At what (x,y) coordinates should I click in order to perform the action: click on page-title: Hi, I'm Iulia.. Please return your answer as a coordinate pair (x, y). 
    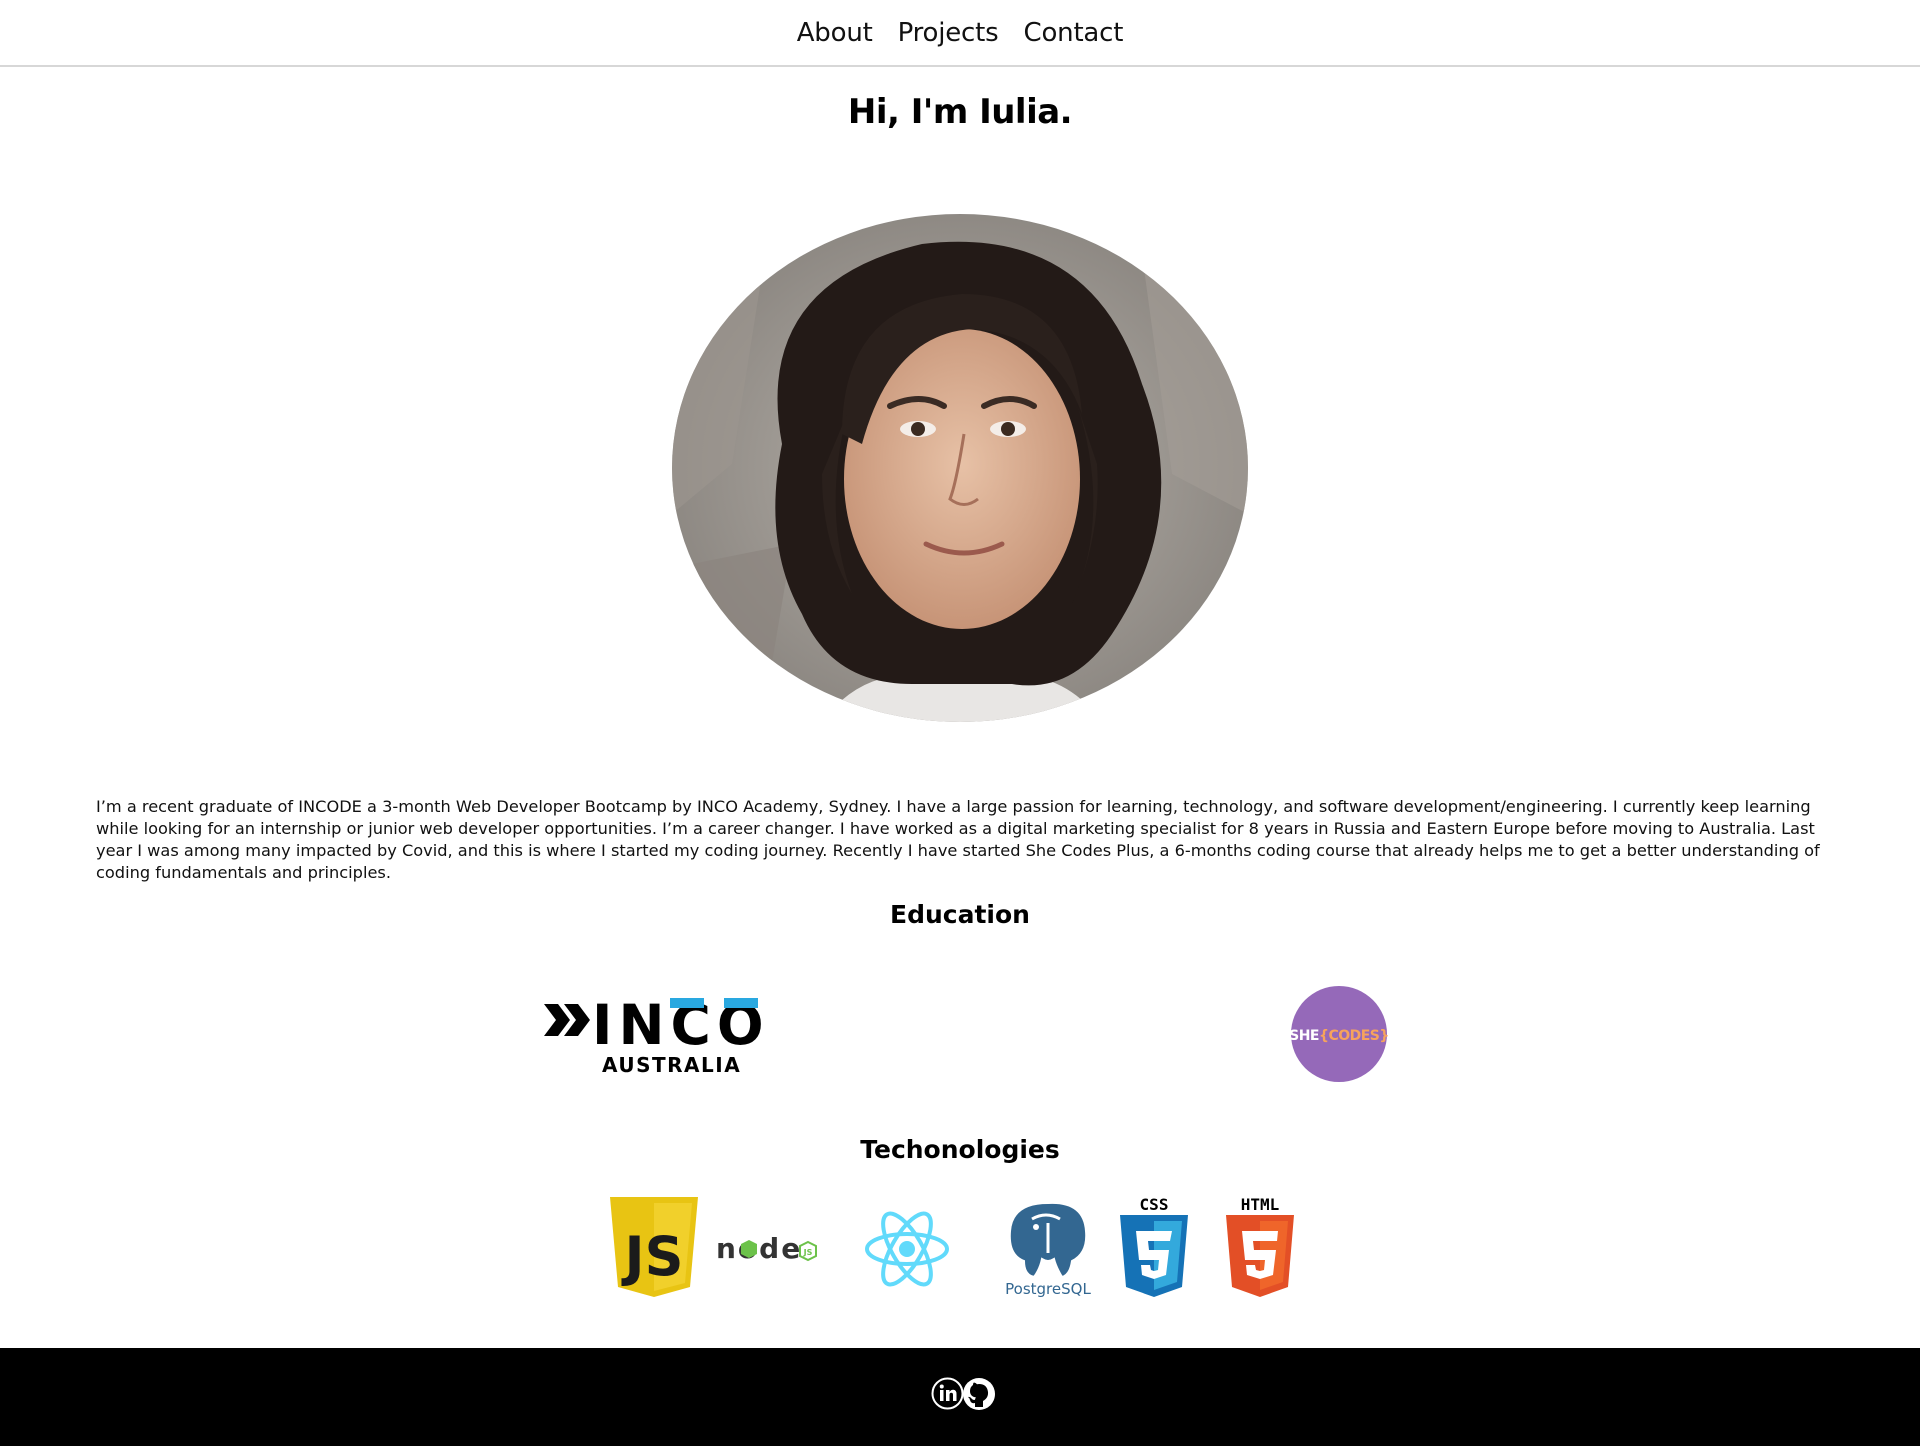
    Looking at the image, I should click on (960, 112).